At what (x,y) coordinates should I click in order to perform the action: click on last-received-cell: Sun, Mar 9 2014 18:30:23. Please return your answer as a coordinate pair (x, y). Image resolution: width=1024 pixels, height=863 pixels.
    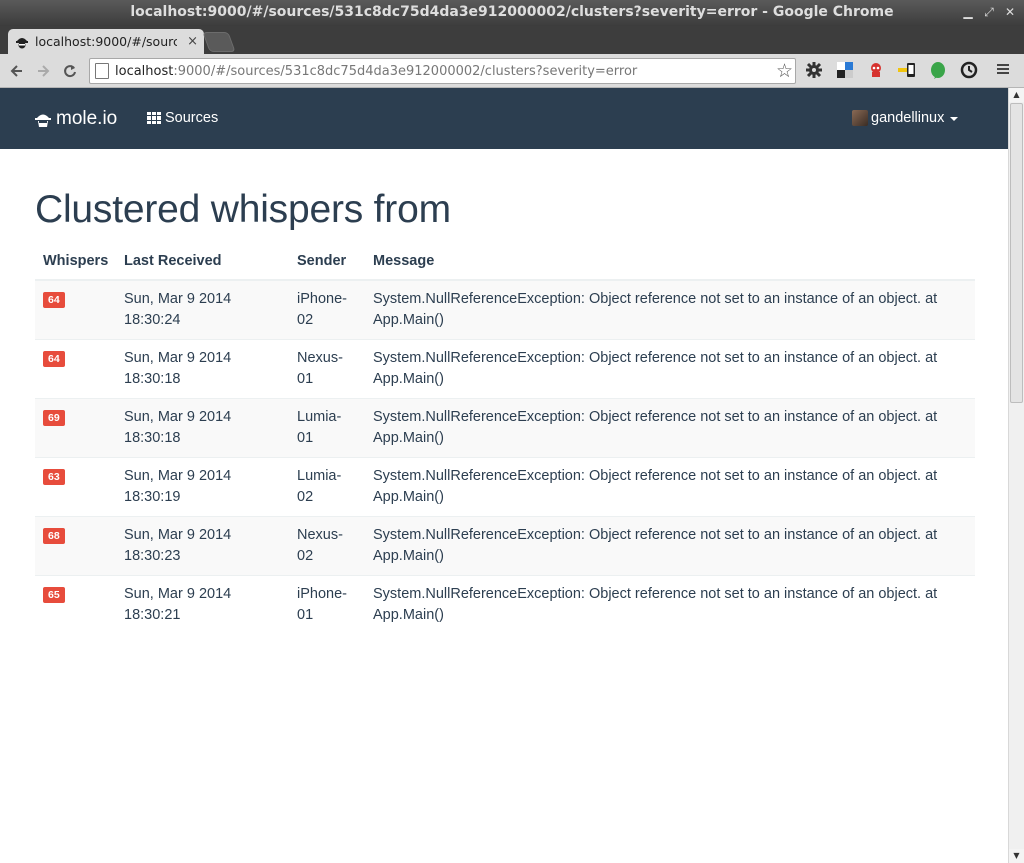
    Looking at the image, I should click on (202, 546).